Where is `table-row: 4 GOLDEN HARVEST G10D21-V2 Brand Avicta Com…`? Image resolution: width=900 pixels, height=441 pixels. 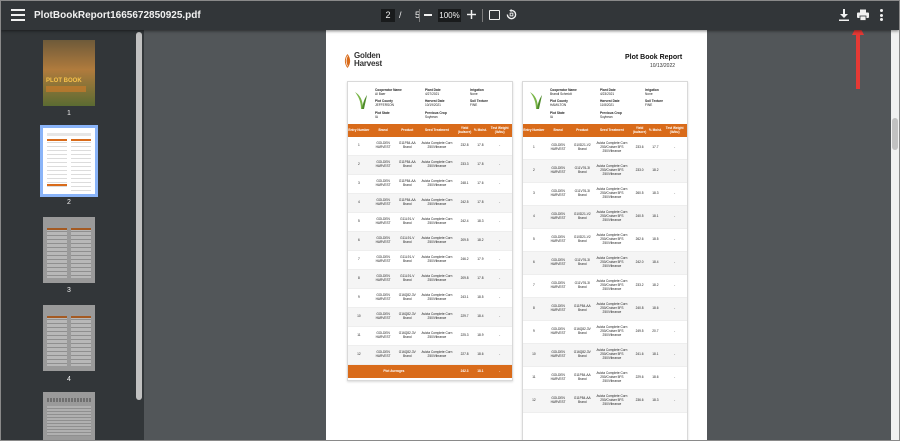 table-row: 4 GOLDEN HARVEST G10D21-V2 Brand Avicta Com… is located at coordinates (605, 217).